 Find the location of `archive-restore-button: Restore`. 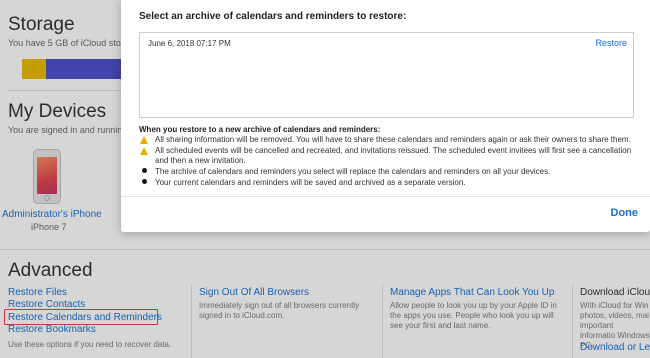

archive-restore-button: Restore is located at coordinates (611, 43).